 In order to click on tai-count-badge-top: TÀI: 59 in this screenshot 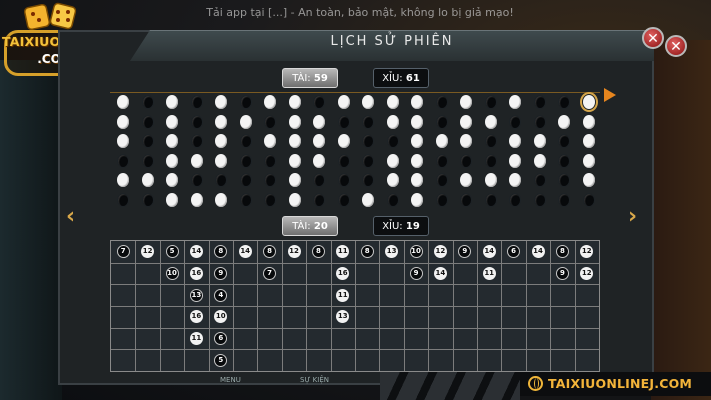, I will do `click(310, 78)`.